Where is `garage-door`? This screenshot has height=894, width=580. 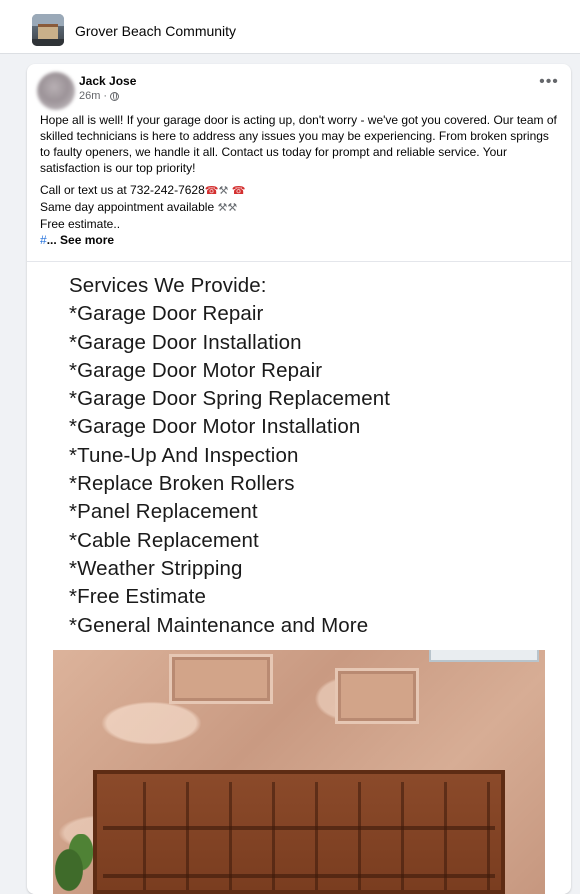 garage-door is located at coordinates (299, 832).